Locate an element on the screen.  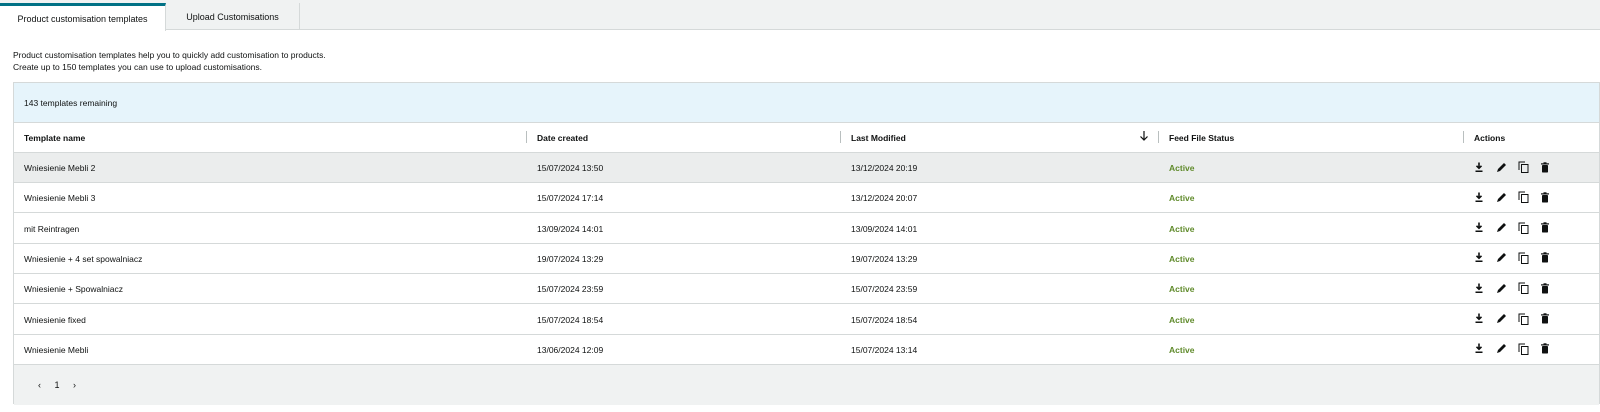
date-created-cell: 15/07/2024 13:50 is located at coordinates (570, 168).